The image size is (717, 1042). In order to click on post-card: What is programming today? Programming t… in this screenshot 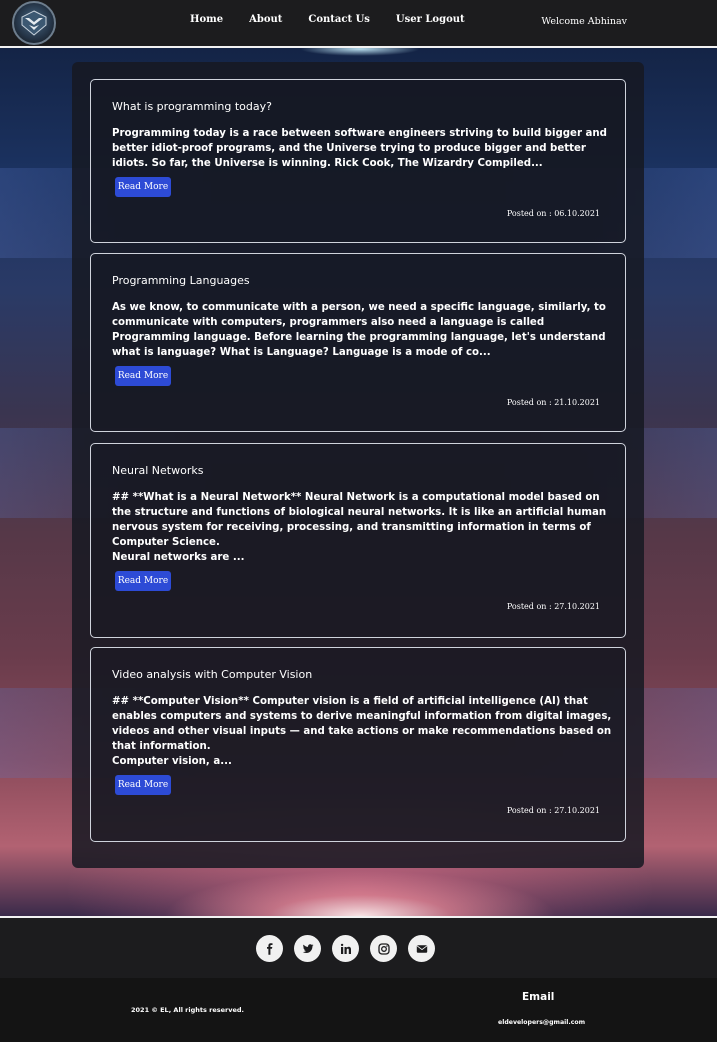, I will do `click(358, 161)`.